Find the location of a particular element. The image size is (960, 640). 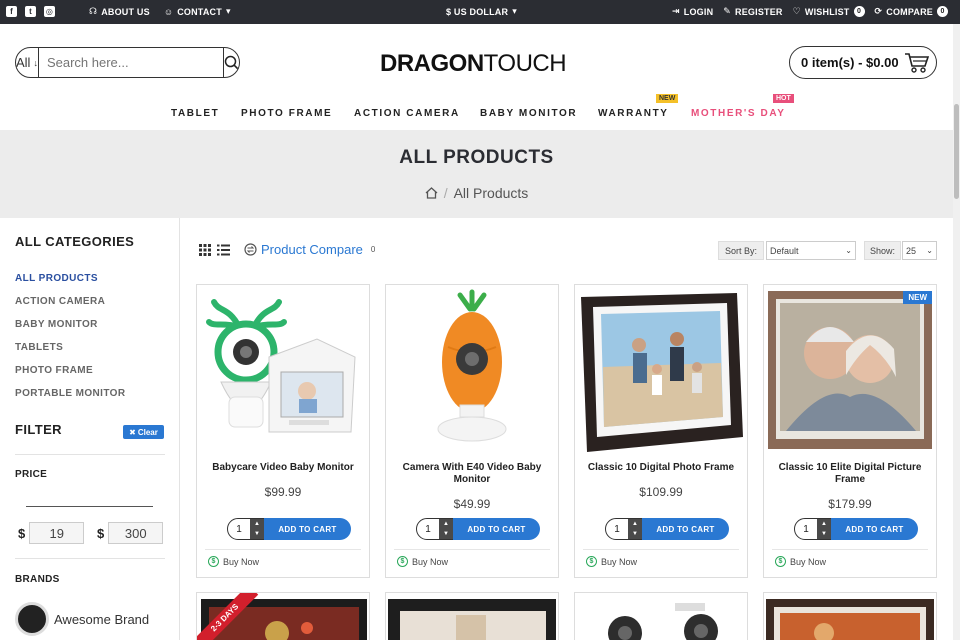

page-scrollbar is located at coordinates (956, 332).